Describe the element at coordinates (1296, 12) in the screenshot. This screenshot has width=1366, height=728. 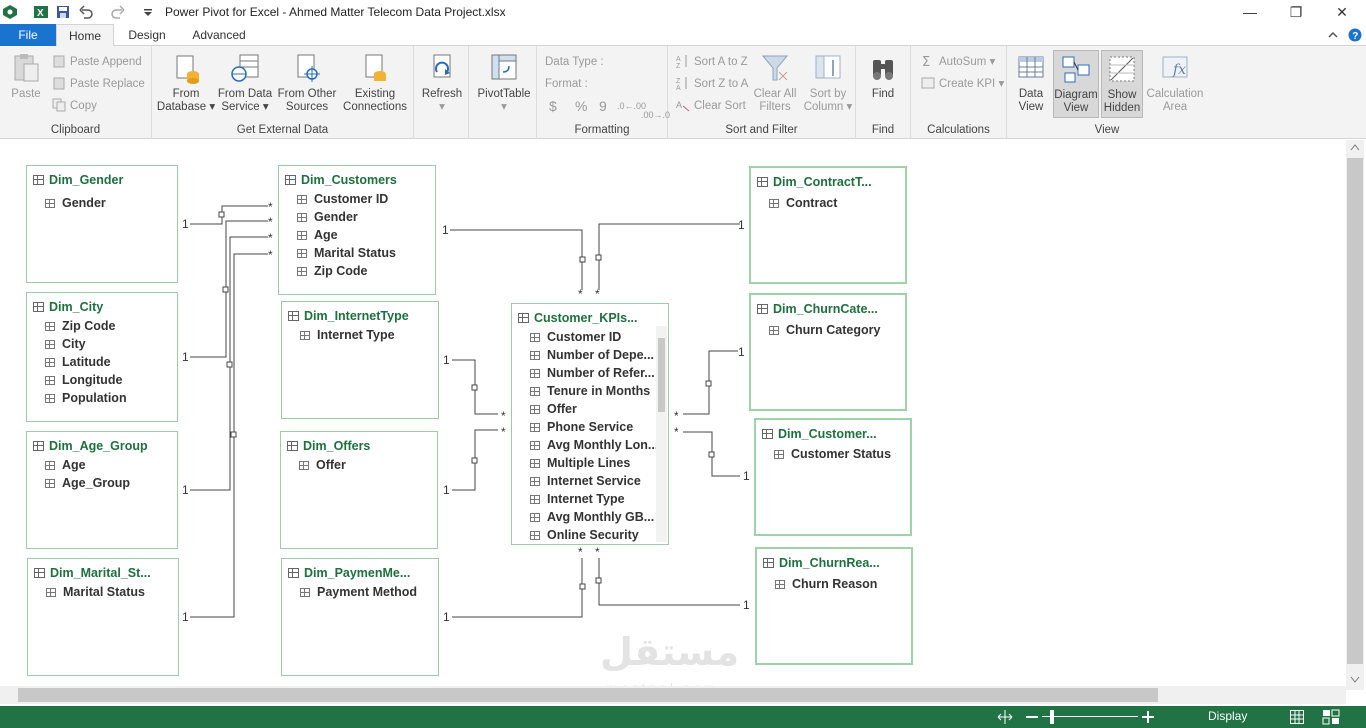
I see `restore-button: ❐` at that location.